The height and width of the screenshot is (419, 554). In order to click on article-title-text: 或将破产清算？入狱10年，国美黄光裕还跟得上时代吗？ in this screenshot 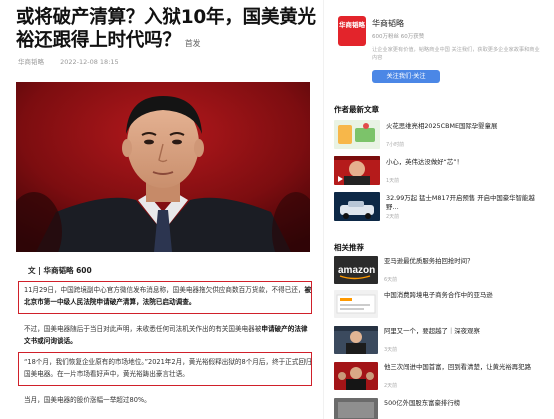, I will do `click(166, 29)`.